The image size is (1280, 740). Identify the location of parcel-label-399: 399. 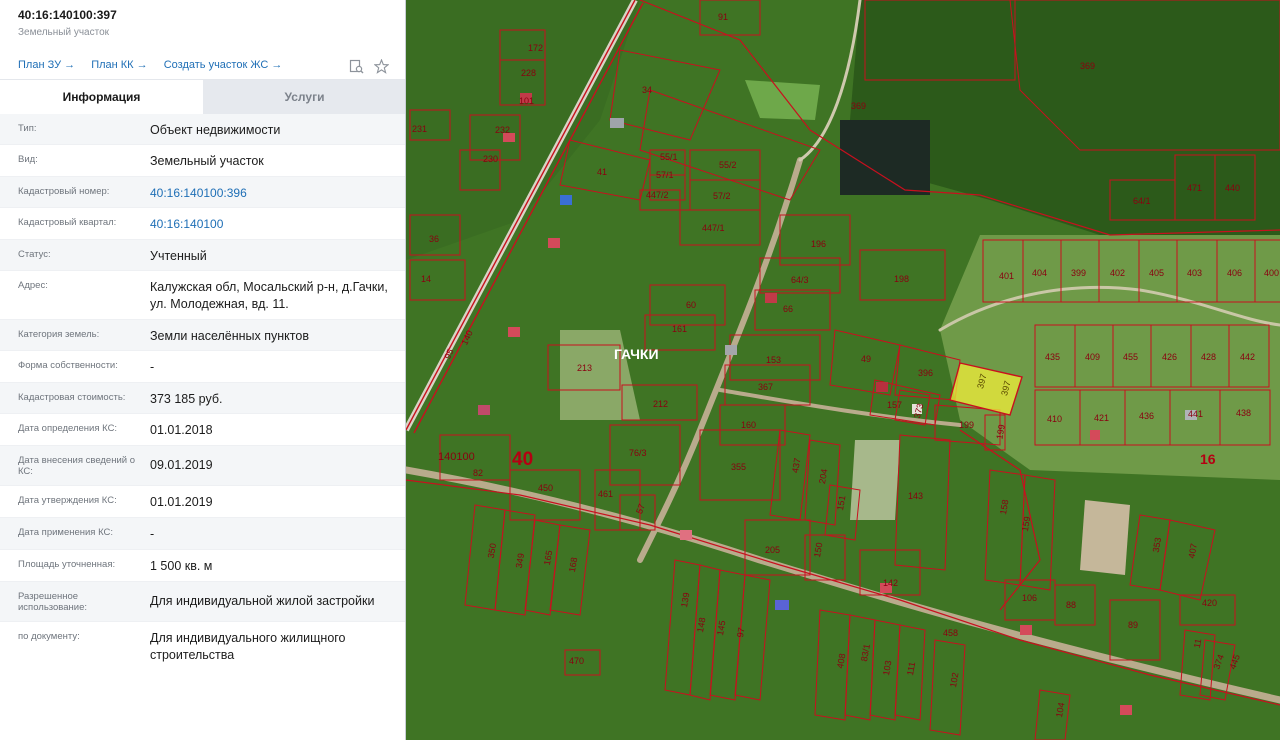
(1078, 273).